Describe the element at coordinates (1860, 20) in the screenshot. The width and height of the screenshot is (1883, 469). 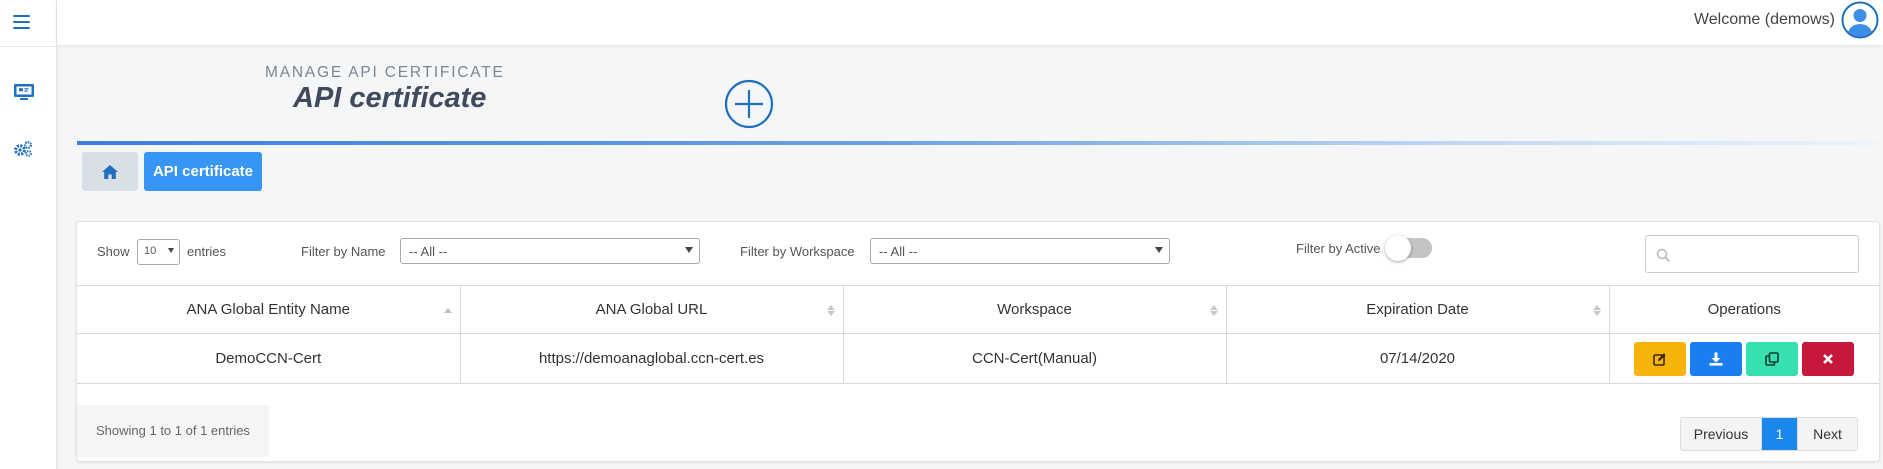
I see `user-avatar-icon` at that location.